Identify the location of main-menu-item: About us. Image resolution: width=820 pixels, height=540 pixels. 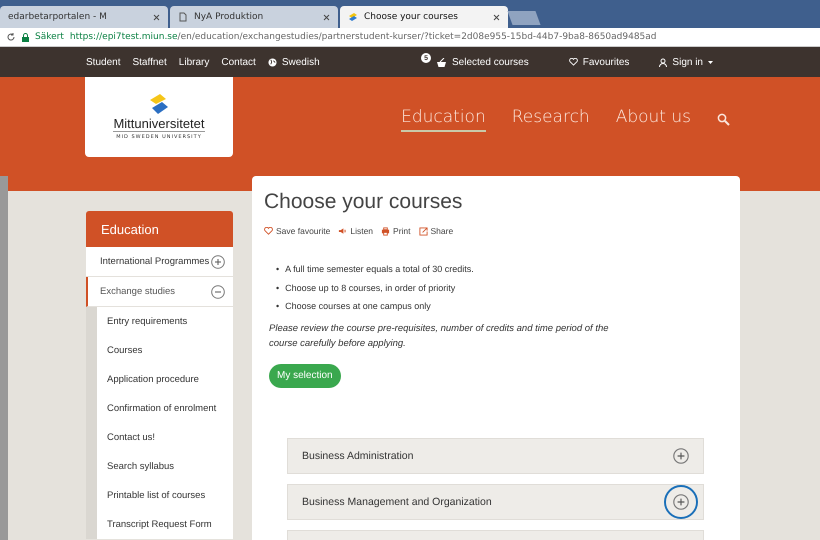
(653, 119).